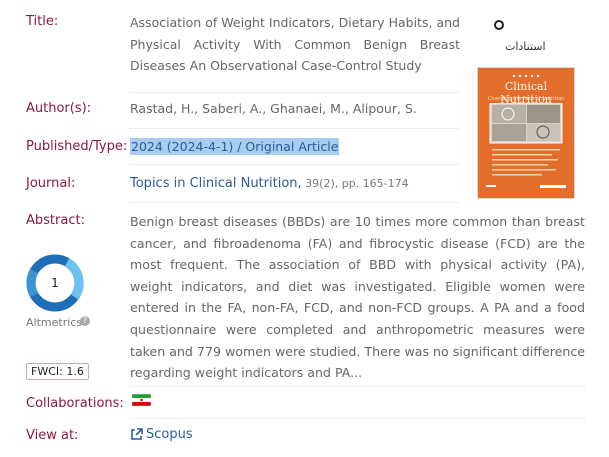 This screenshot has height=457, width=609. What do you see at coordinates (55, 283) in the screenshot?
I see `altmetric-score: 1` at bounding box center [55, 283].